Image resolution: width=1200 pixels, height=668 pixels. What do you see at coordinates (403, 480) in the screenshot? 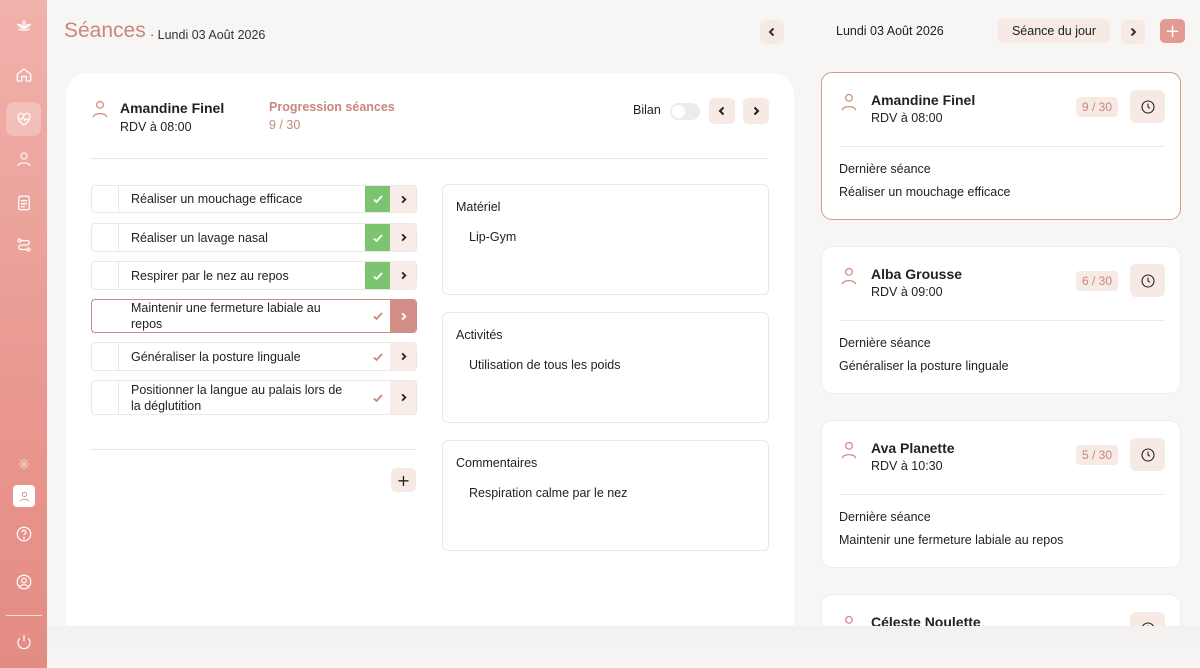
I see `add-objective-button: +` at bounding box center [403, 480].